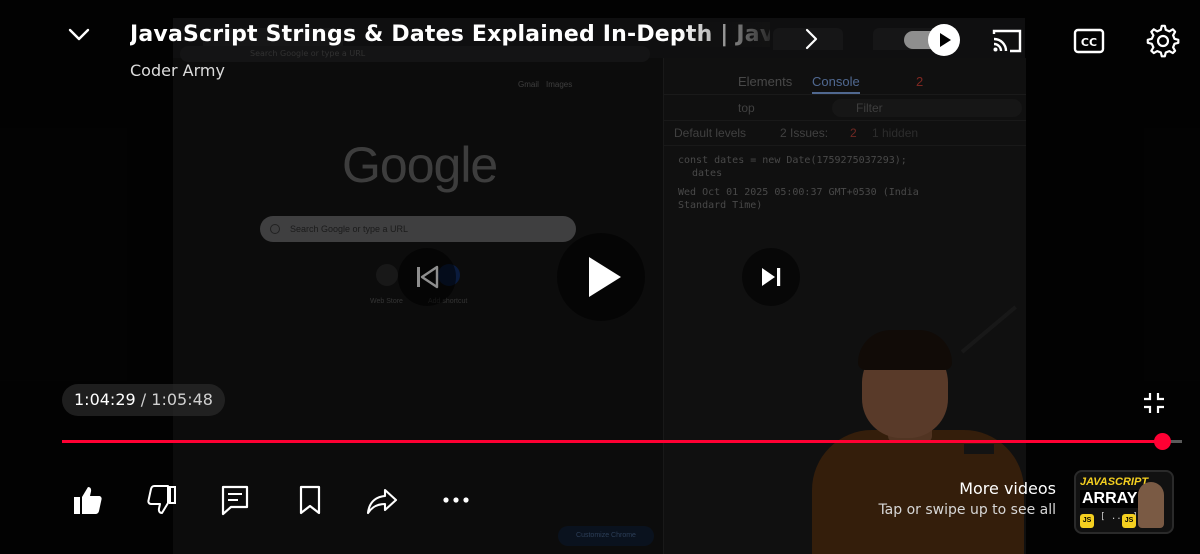  Describe the element at coordinates (1114, 482) in the screenshot. I see `thumbnail-label: JAVASCRIPT` at that location.